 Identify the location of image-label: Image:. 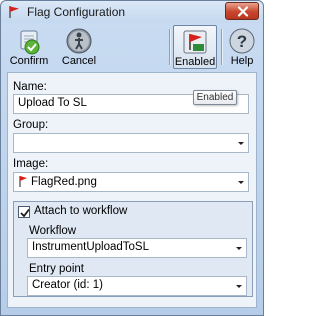
(31, 164).